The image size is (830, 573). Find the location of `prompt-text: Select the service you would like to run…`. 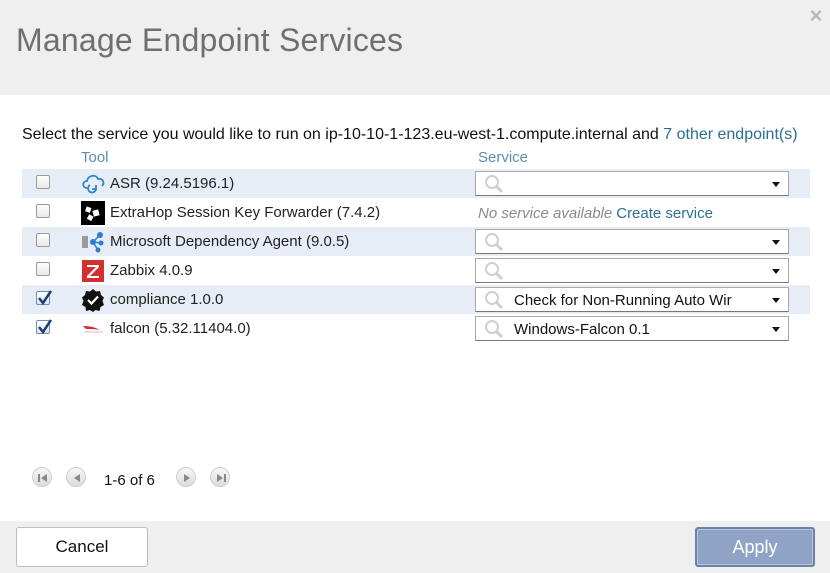

prompt-text: Select the service you would like to run… is located at coordinates (343, 134).